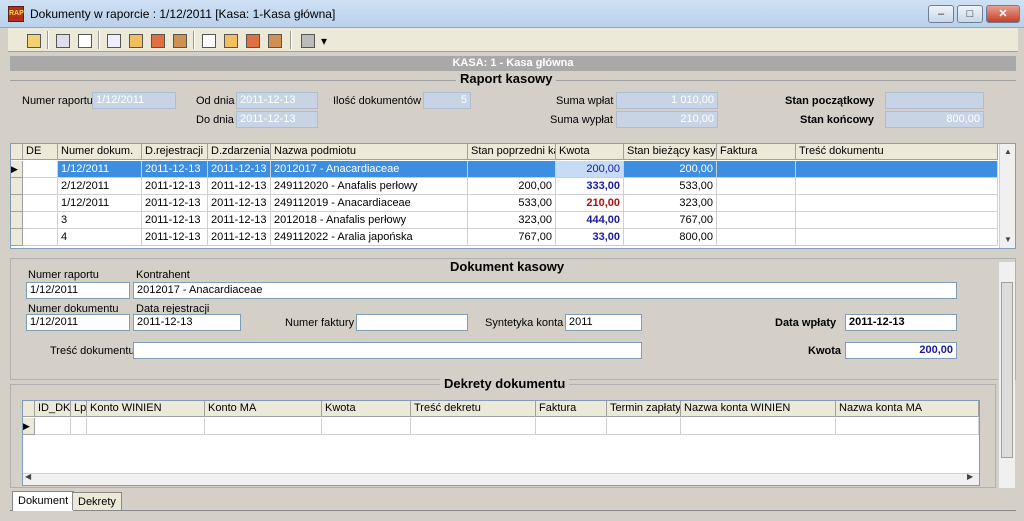 The width and height of the screenshot is (1024, 521). What do you see at coordinates (934, 119) in the screenshot?
I see `stan-koncowy-field: 800,00` at bounding box center [934, 119].